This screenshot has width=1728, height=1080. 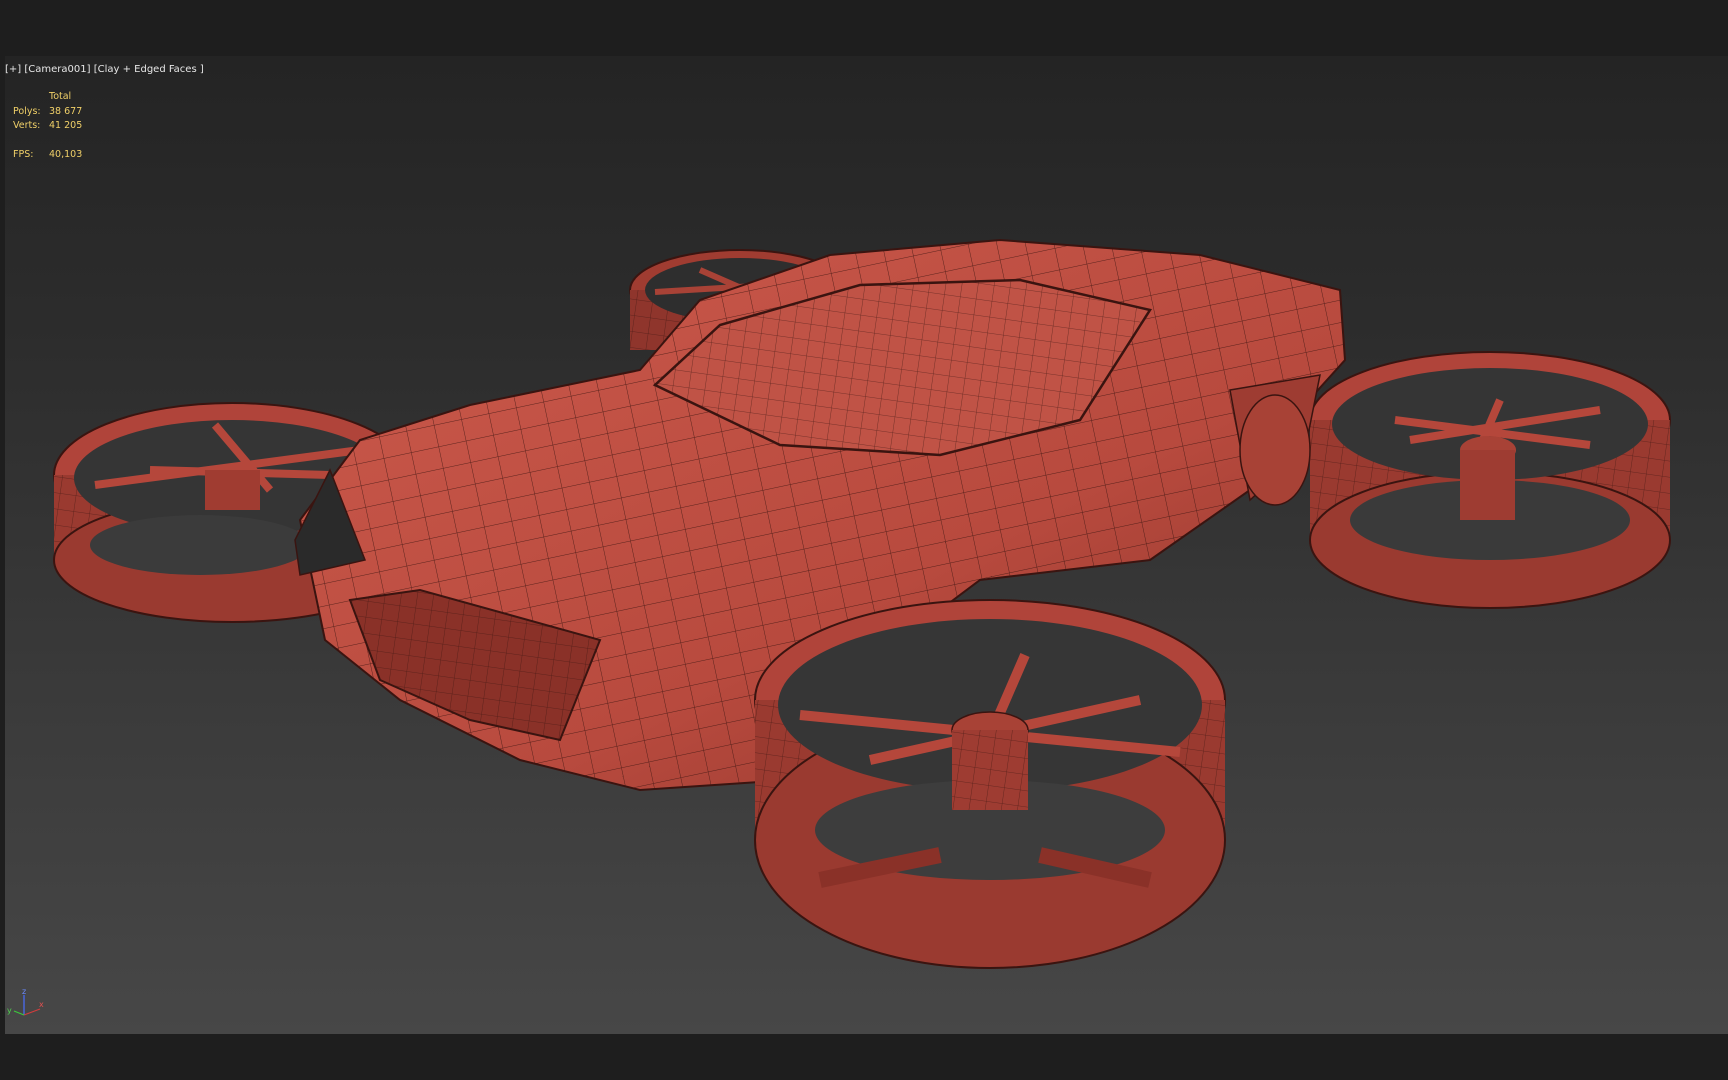 I want to click on fps-value: 40,103, so click(x=66, y=154).